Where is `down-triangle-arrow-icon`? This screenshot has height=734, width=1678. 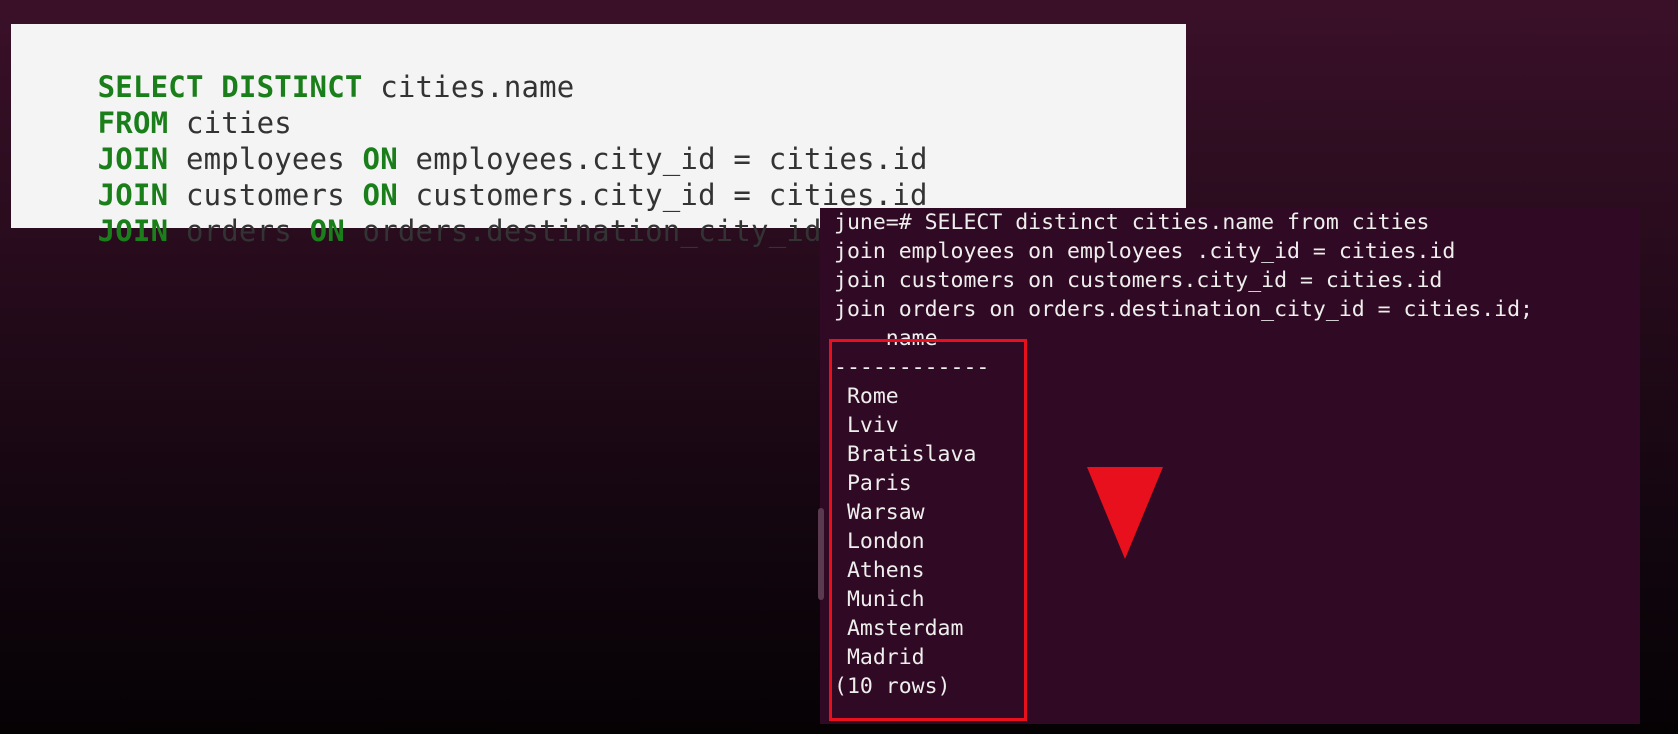 down-triangle-arrow-icon is located at coordinates (1125, 513).